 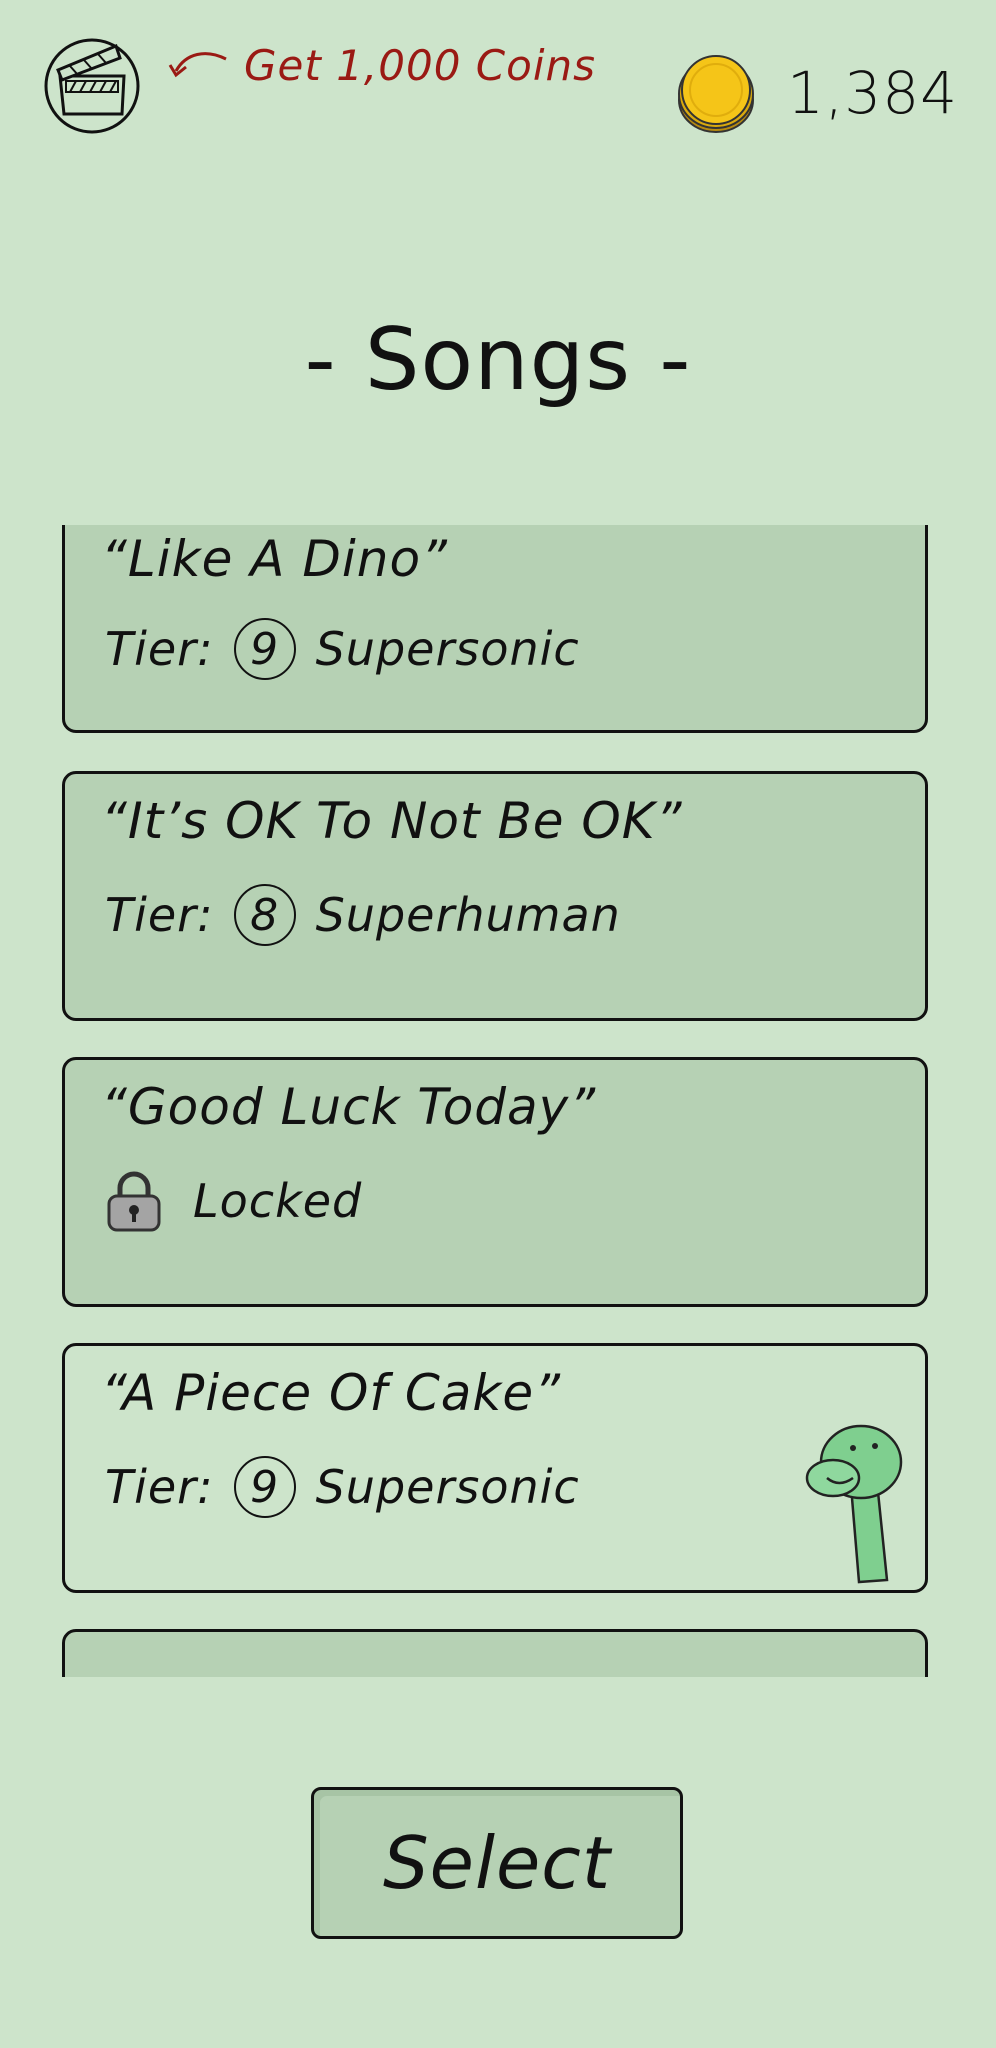 What do you see at coordinates (498, 360) in the screenshot?
I see `page-title: - Songs -` at bounding box center [498, 360].